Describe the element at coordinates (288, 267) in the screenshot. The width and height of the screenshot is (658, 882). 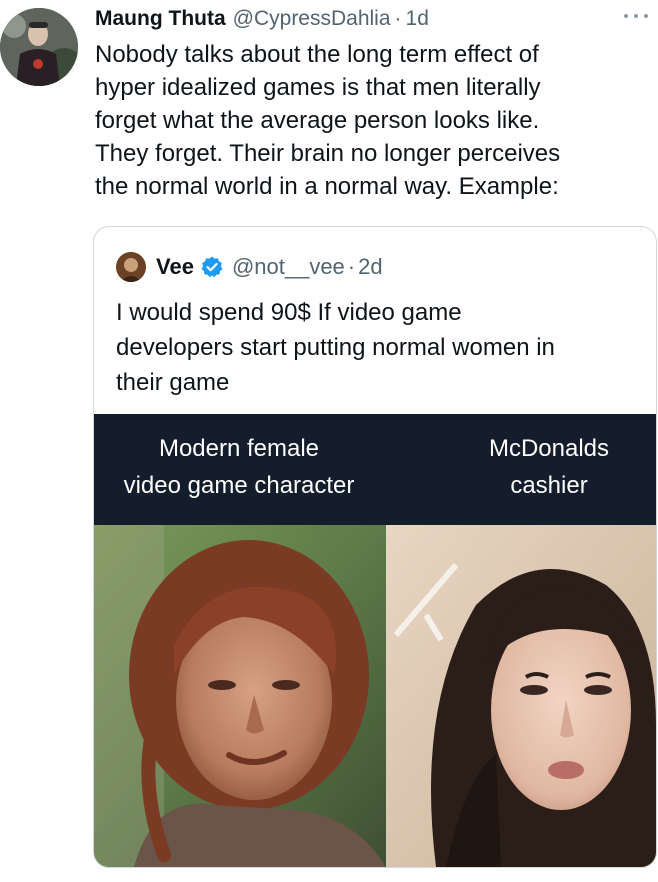
I see `quoted-user-handle: @not__vee` at that location.